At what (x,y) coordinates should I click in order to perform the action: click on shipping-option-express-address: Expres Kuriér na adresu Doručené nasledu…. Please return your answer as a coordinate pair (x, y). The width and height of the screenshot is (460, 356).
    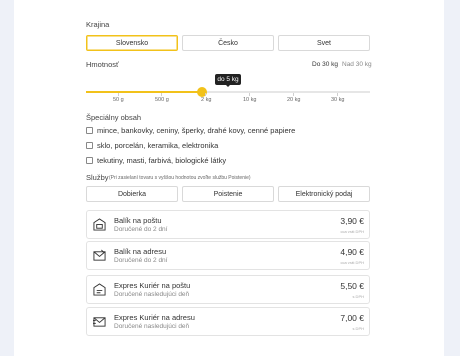
    Looking at the image, I should click on (228, 321).